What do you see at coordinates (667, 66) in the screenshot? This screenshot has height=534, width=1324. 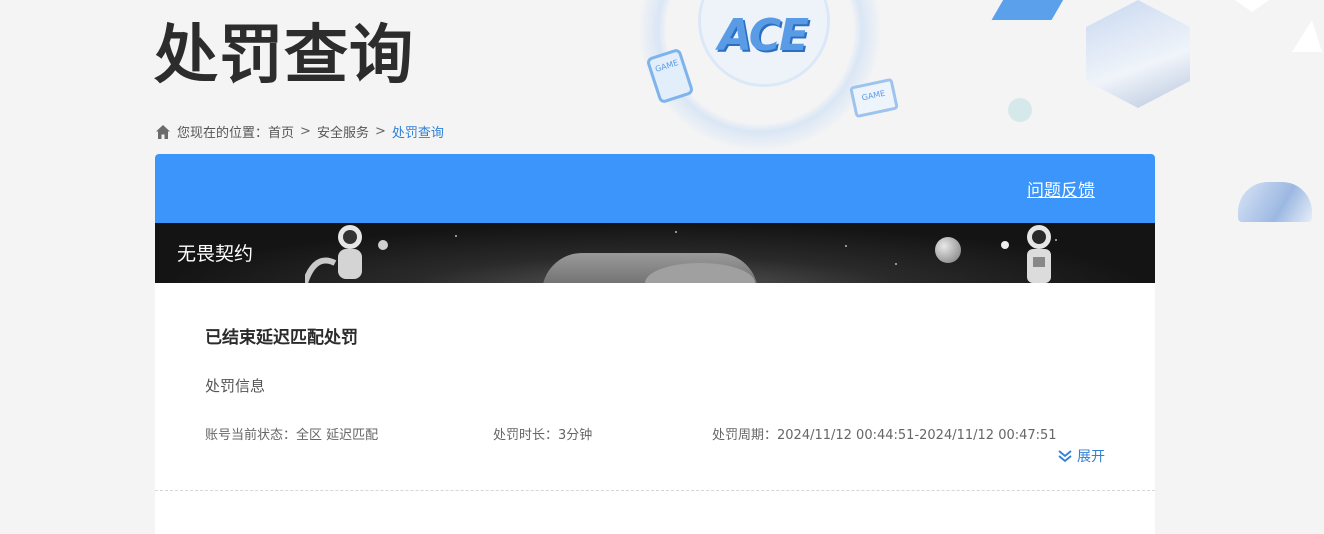 I see `phone-label: GAME` at bounding box center [667, 66].